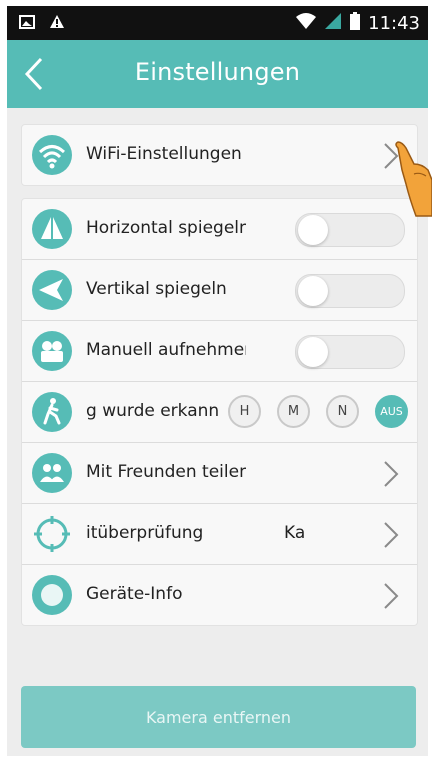 Image resolution: width=435 pixels, height=762 pixels. Describe the element at coordinates (166, 228) in the screenshot. I see `settings-row-label: Horizontal spiegeln` at that location.